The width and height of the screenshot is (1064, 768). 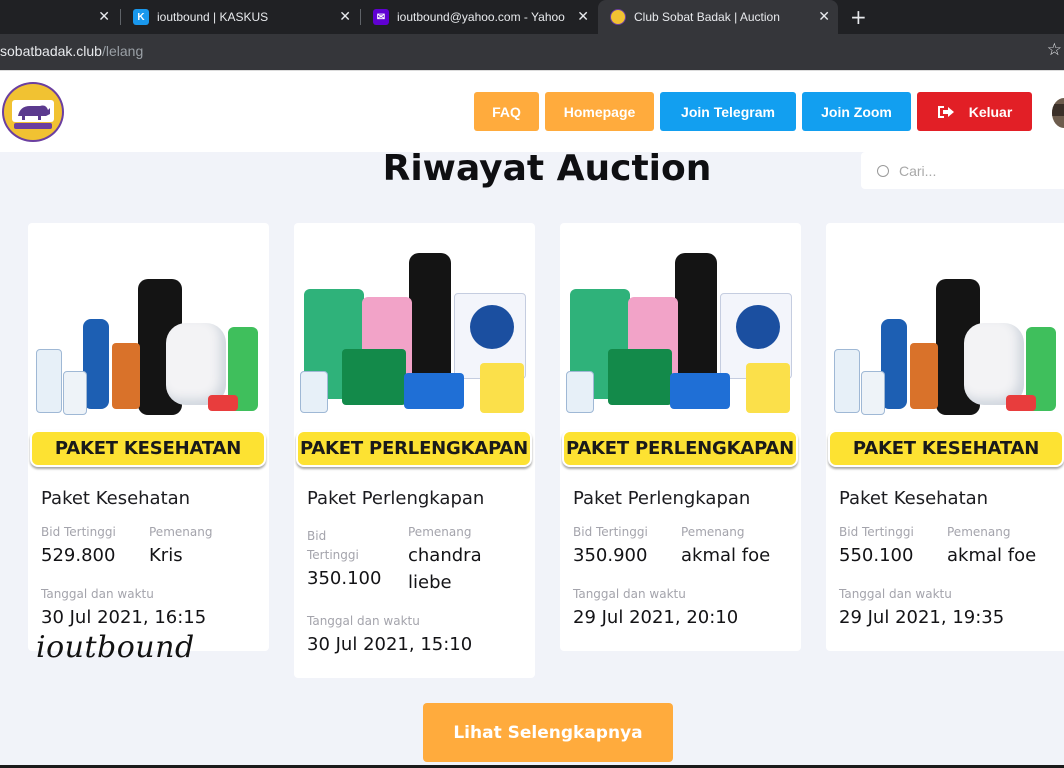 I want to click on watermark-signature: ioutbound, so click(x=115, y=647).